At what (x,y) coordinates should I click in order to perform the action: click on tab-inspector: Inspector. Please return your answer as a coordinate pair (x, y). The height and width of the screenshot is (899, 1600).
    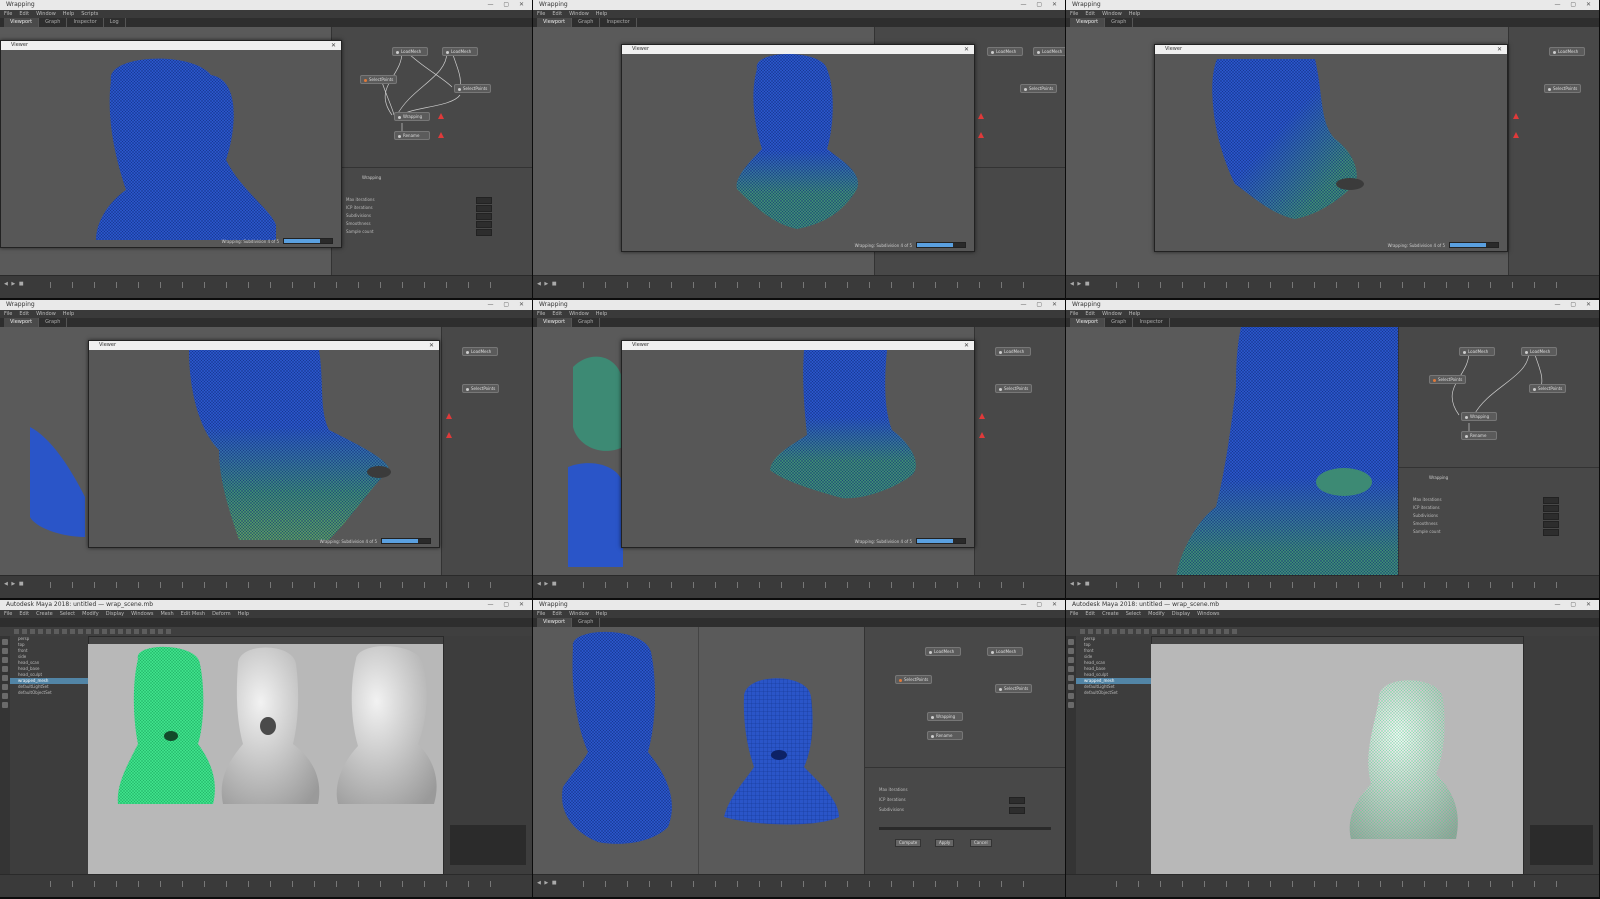
    Looking at the image, I should click on (85, 22).